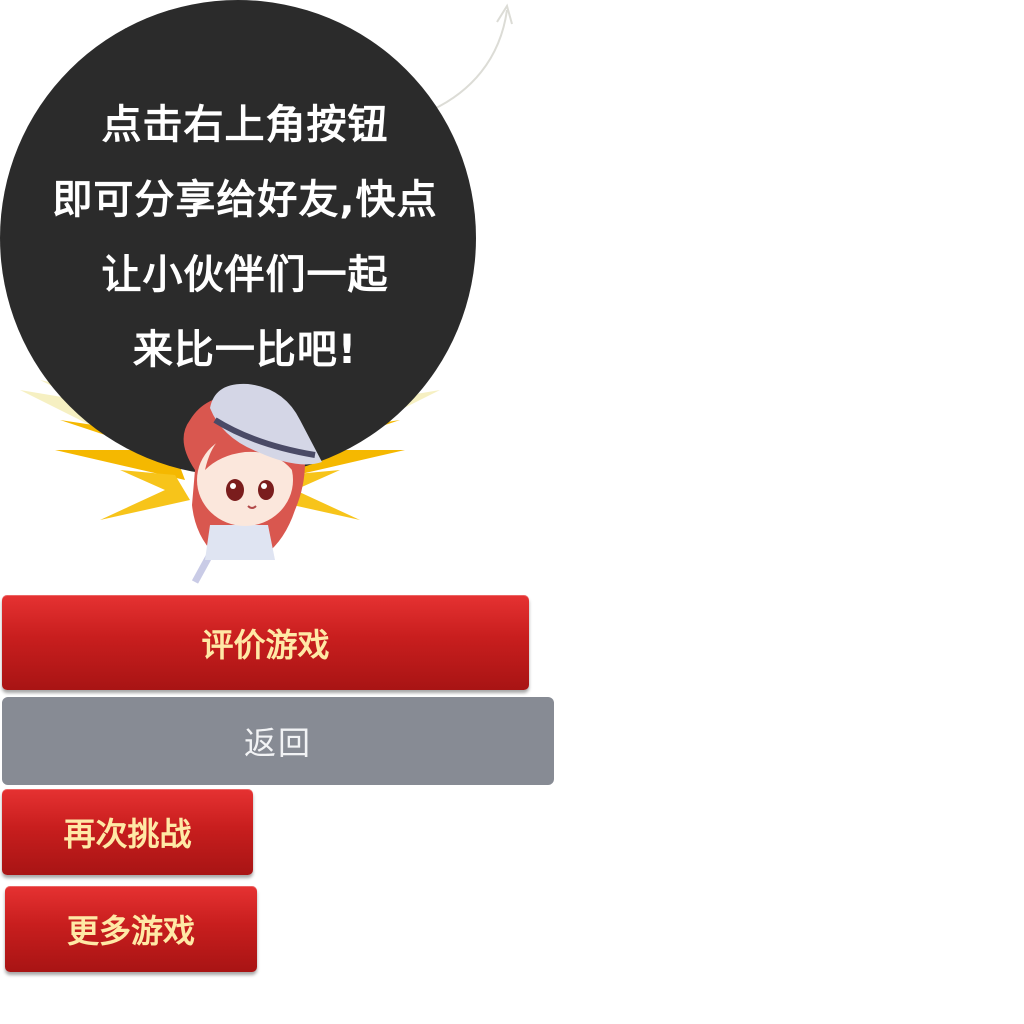  I want to click on back-button: 返回, so click(278, 741).